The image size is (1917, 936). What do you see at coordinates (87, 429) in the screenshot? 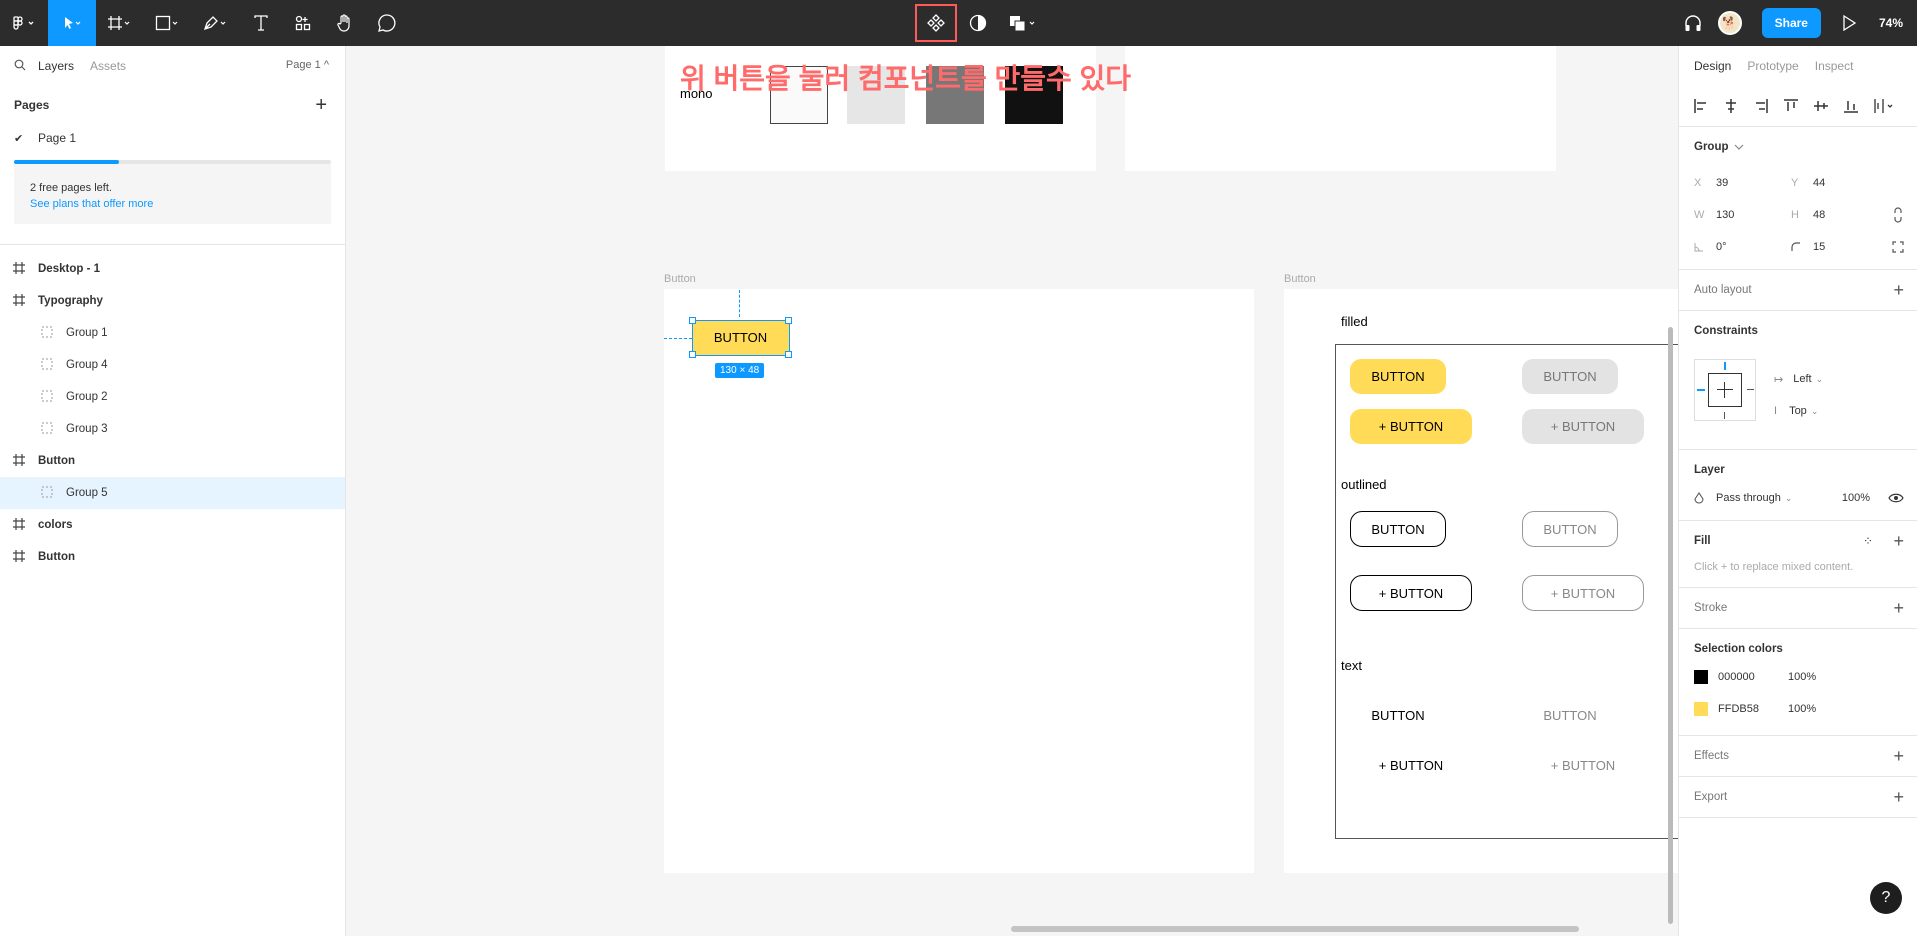
I see `layer-label: Group 3` at bounding box center [87, 429].